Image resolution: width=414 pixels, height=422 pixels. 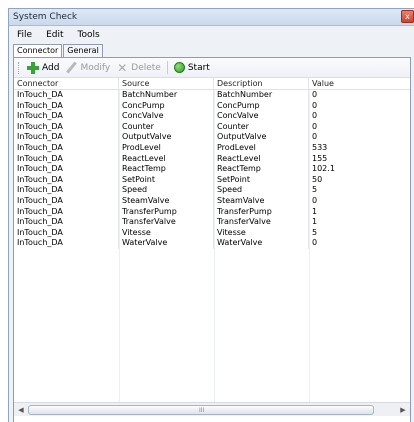 What do you see at coordinates (261, 169) in the screenshot?
I see `description-cell: ReactTemp` at bounding box center [261, 169].